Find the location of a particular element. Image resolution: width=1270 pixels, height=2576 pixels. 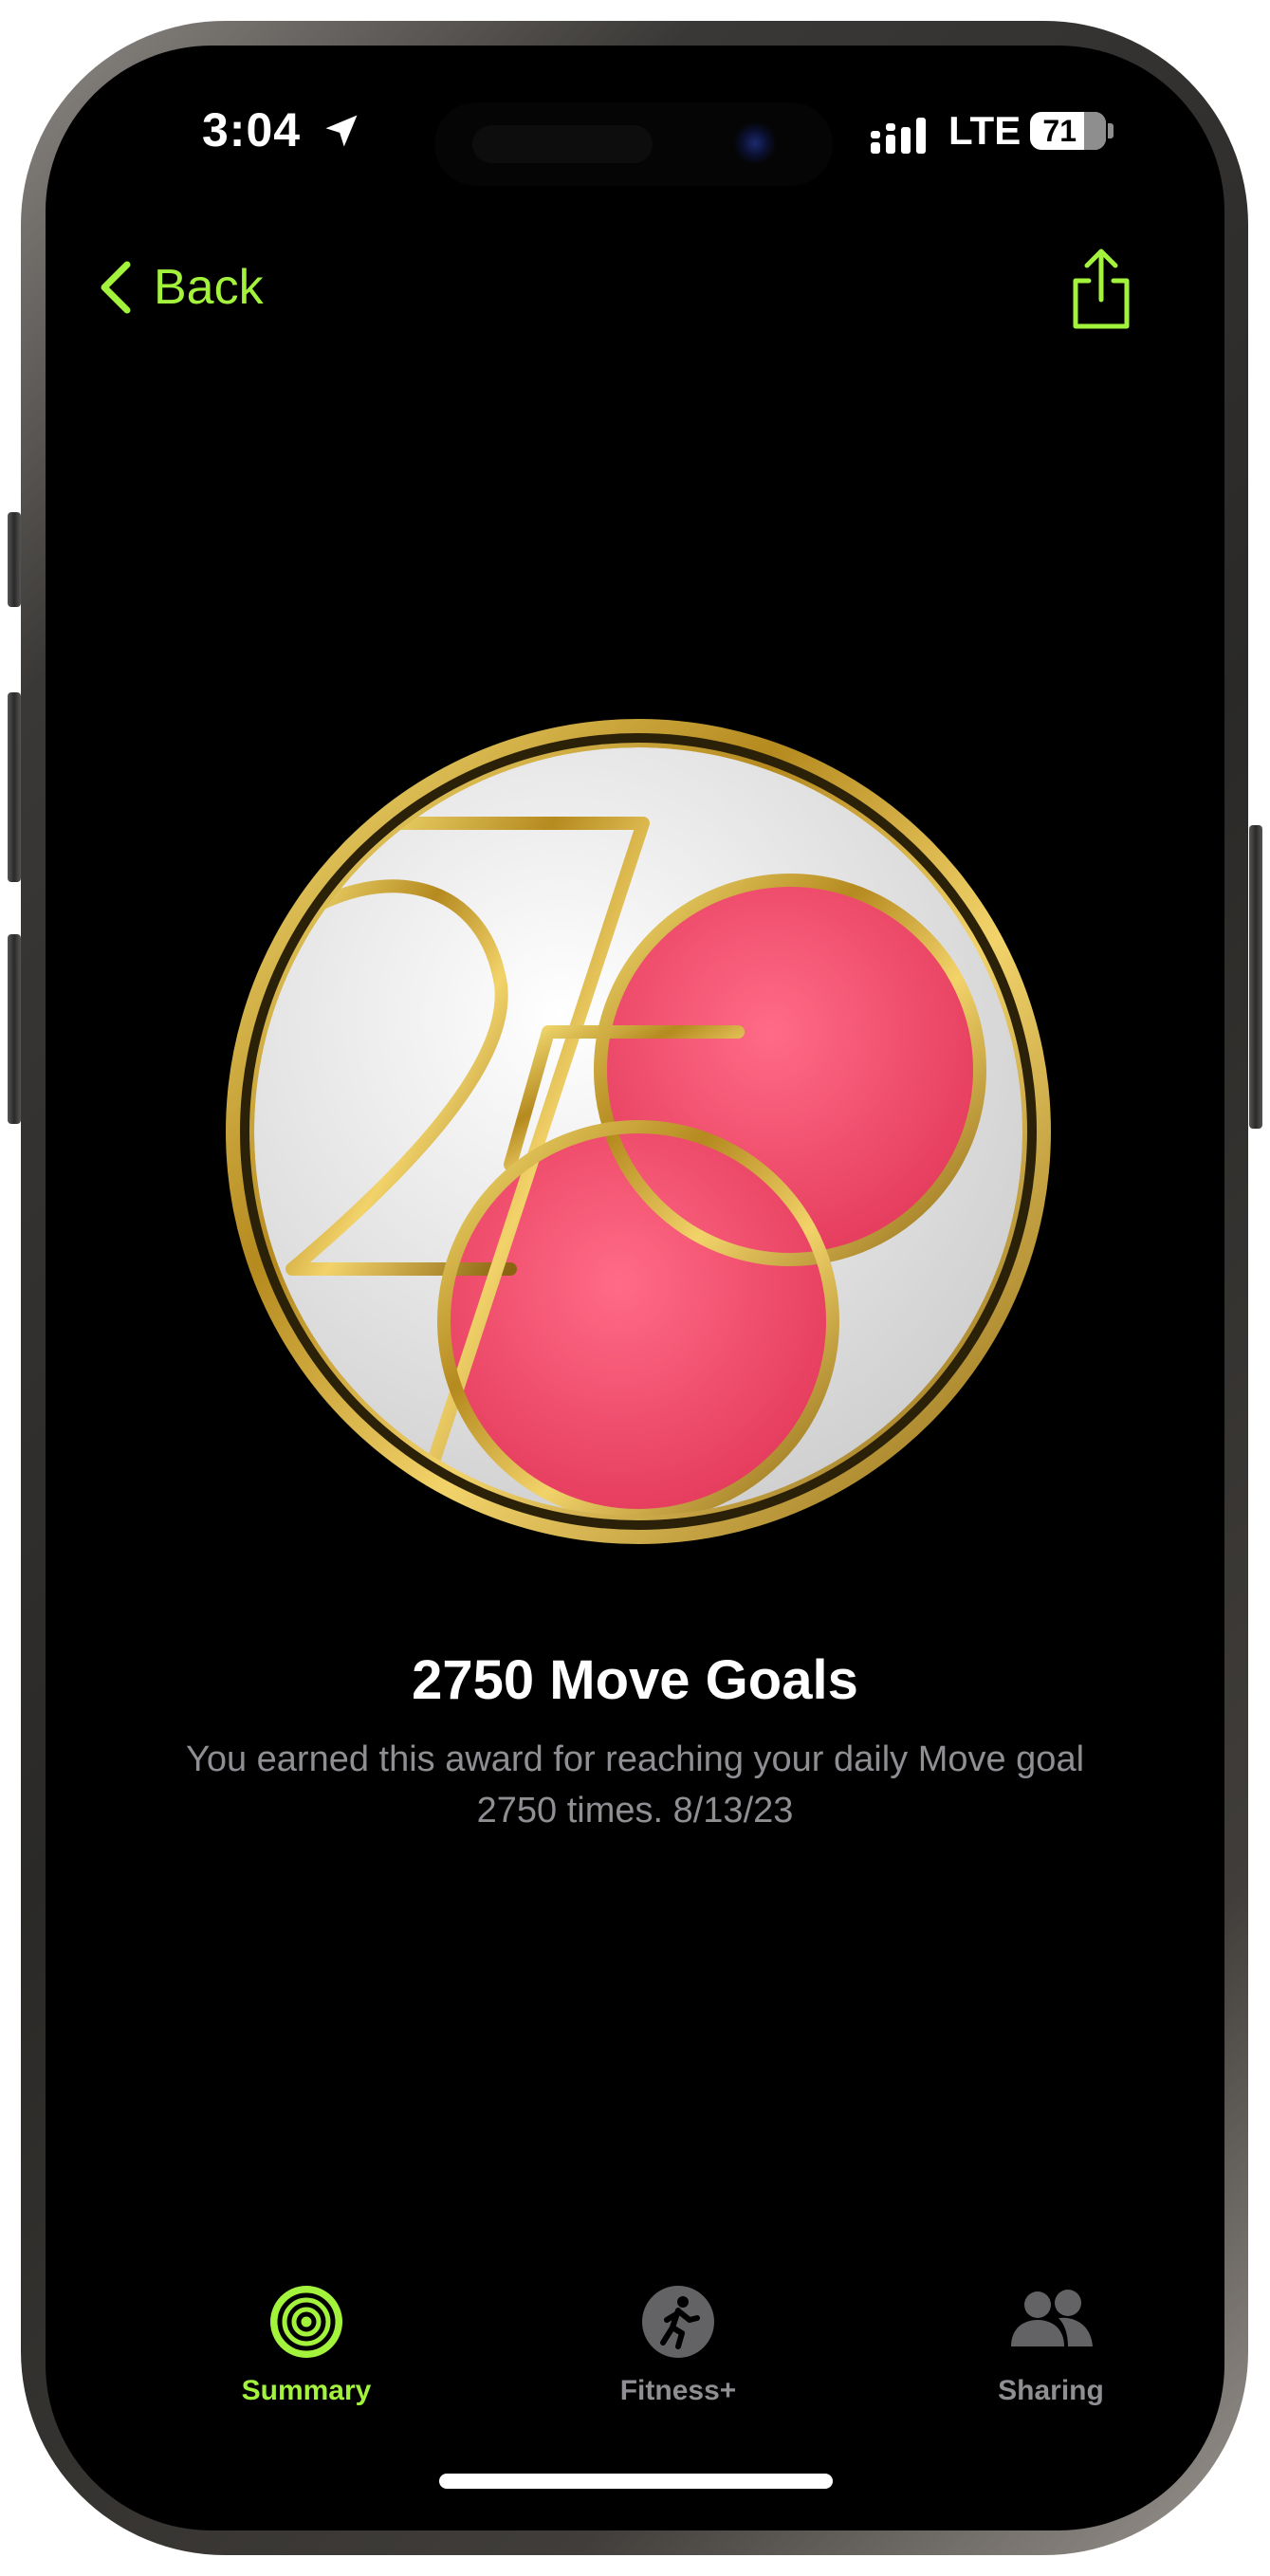

battery-tip is located at coordinates (1111, 130).